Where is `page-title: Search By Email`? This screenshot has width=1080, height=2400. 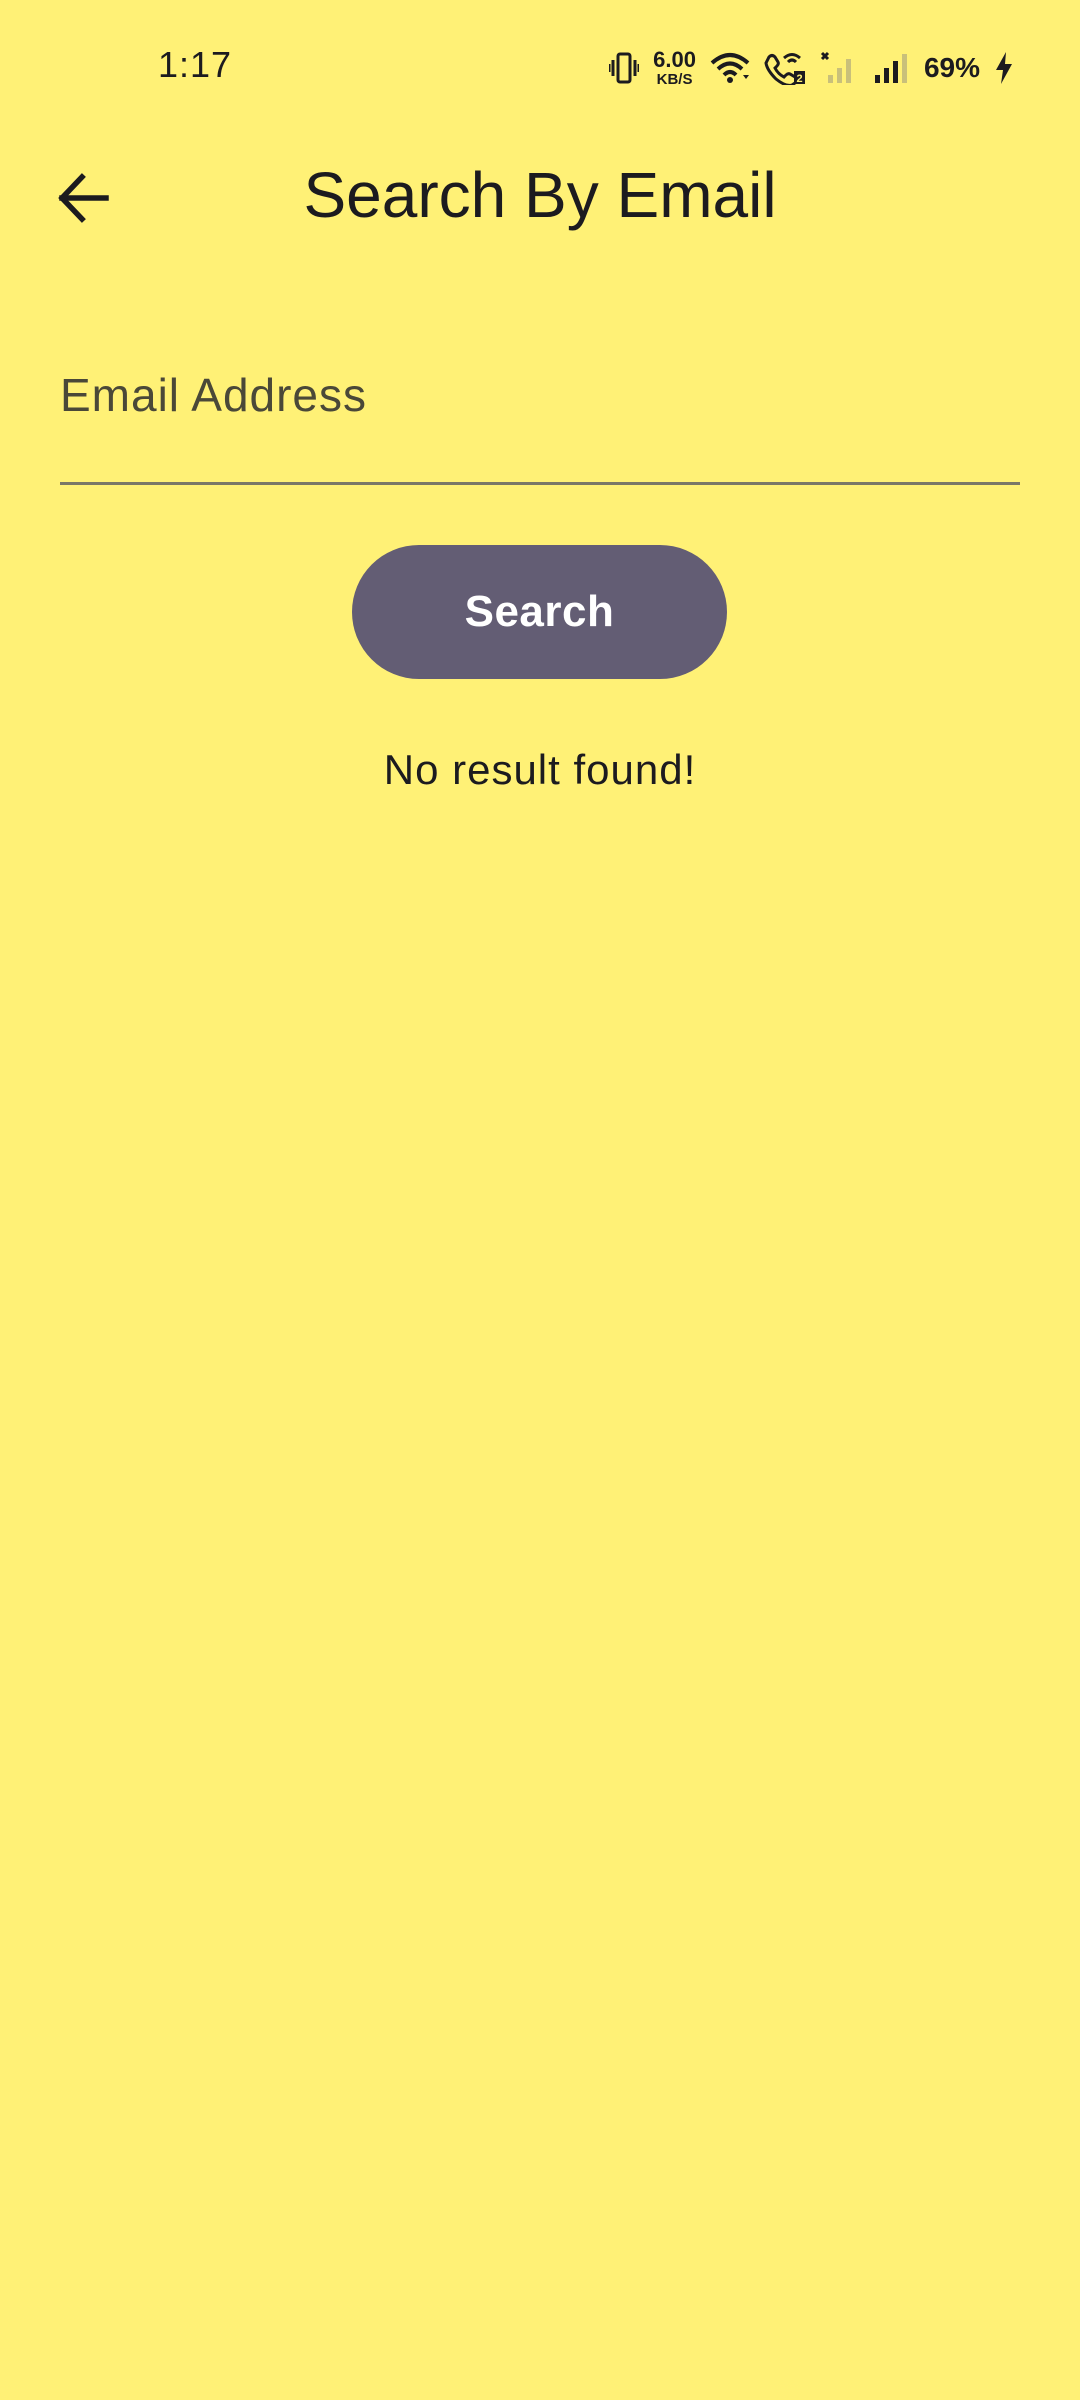 page-title: Search By Email is located at coordinates (540, 195).